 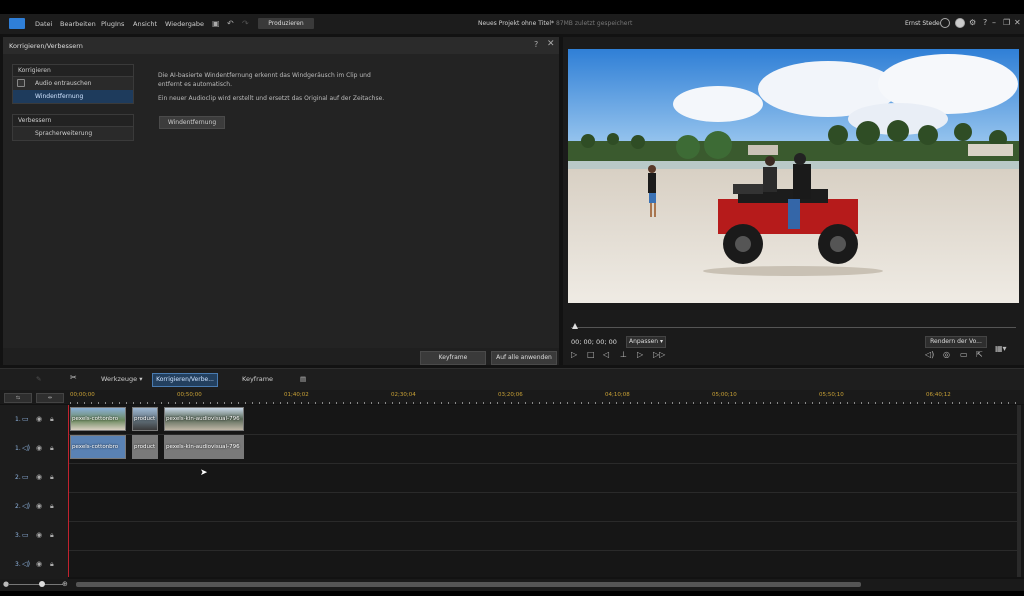 What do you see at coordinates (922, 23) in the screenshot?
I see `user-name: Ernst Stede` at bounding box center [922, 23].